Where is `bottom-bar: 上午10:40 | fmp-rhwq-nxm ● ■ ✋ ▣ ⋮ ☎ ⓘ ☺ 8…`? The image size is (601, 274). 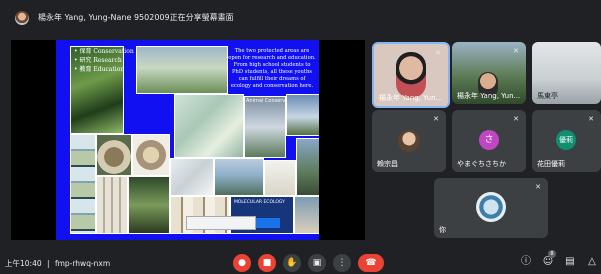
bottom-bar: 上午10:40 | fmp-rhwq-nxm ● ■ ✋ ▣ ⋮ ☎ ⓘ ☺ 8… is located at coordinates (300, 260).